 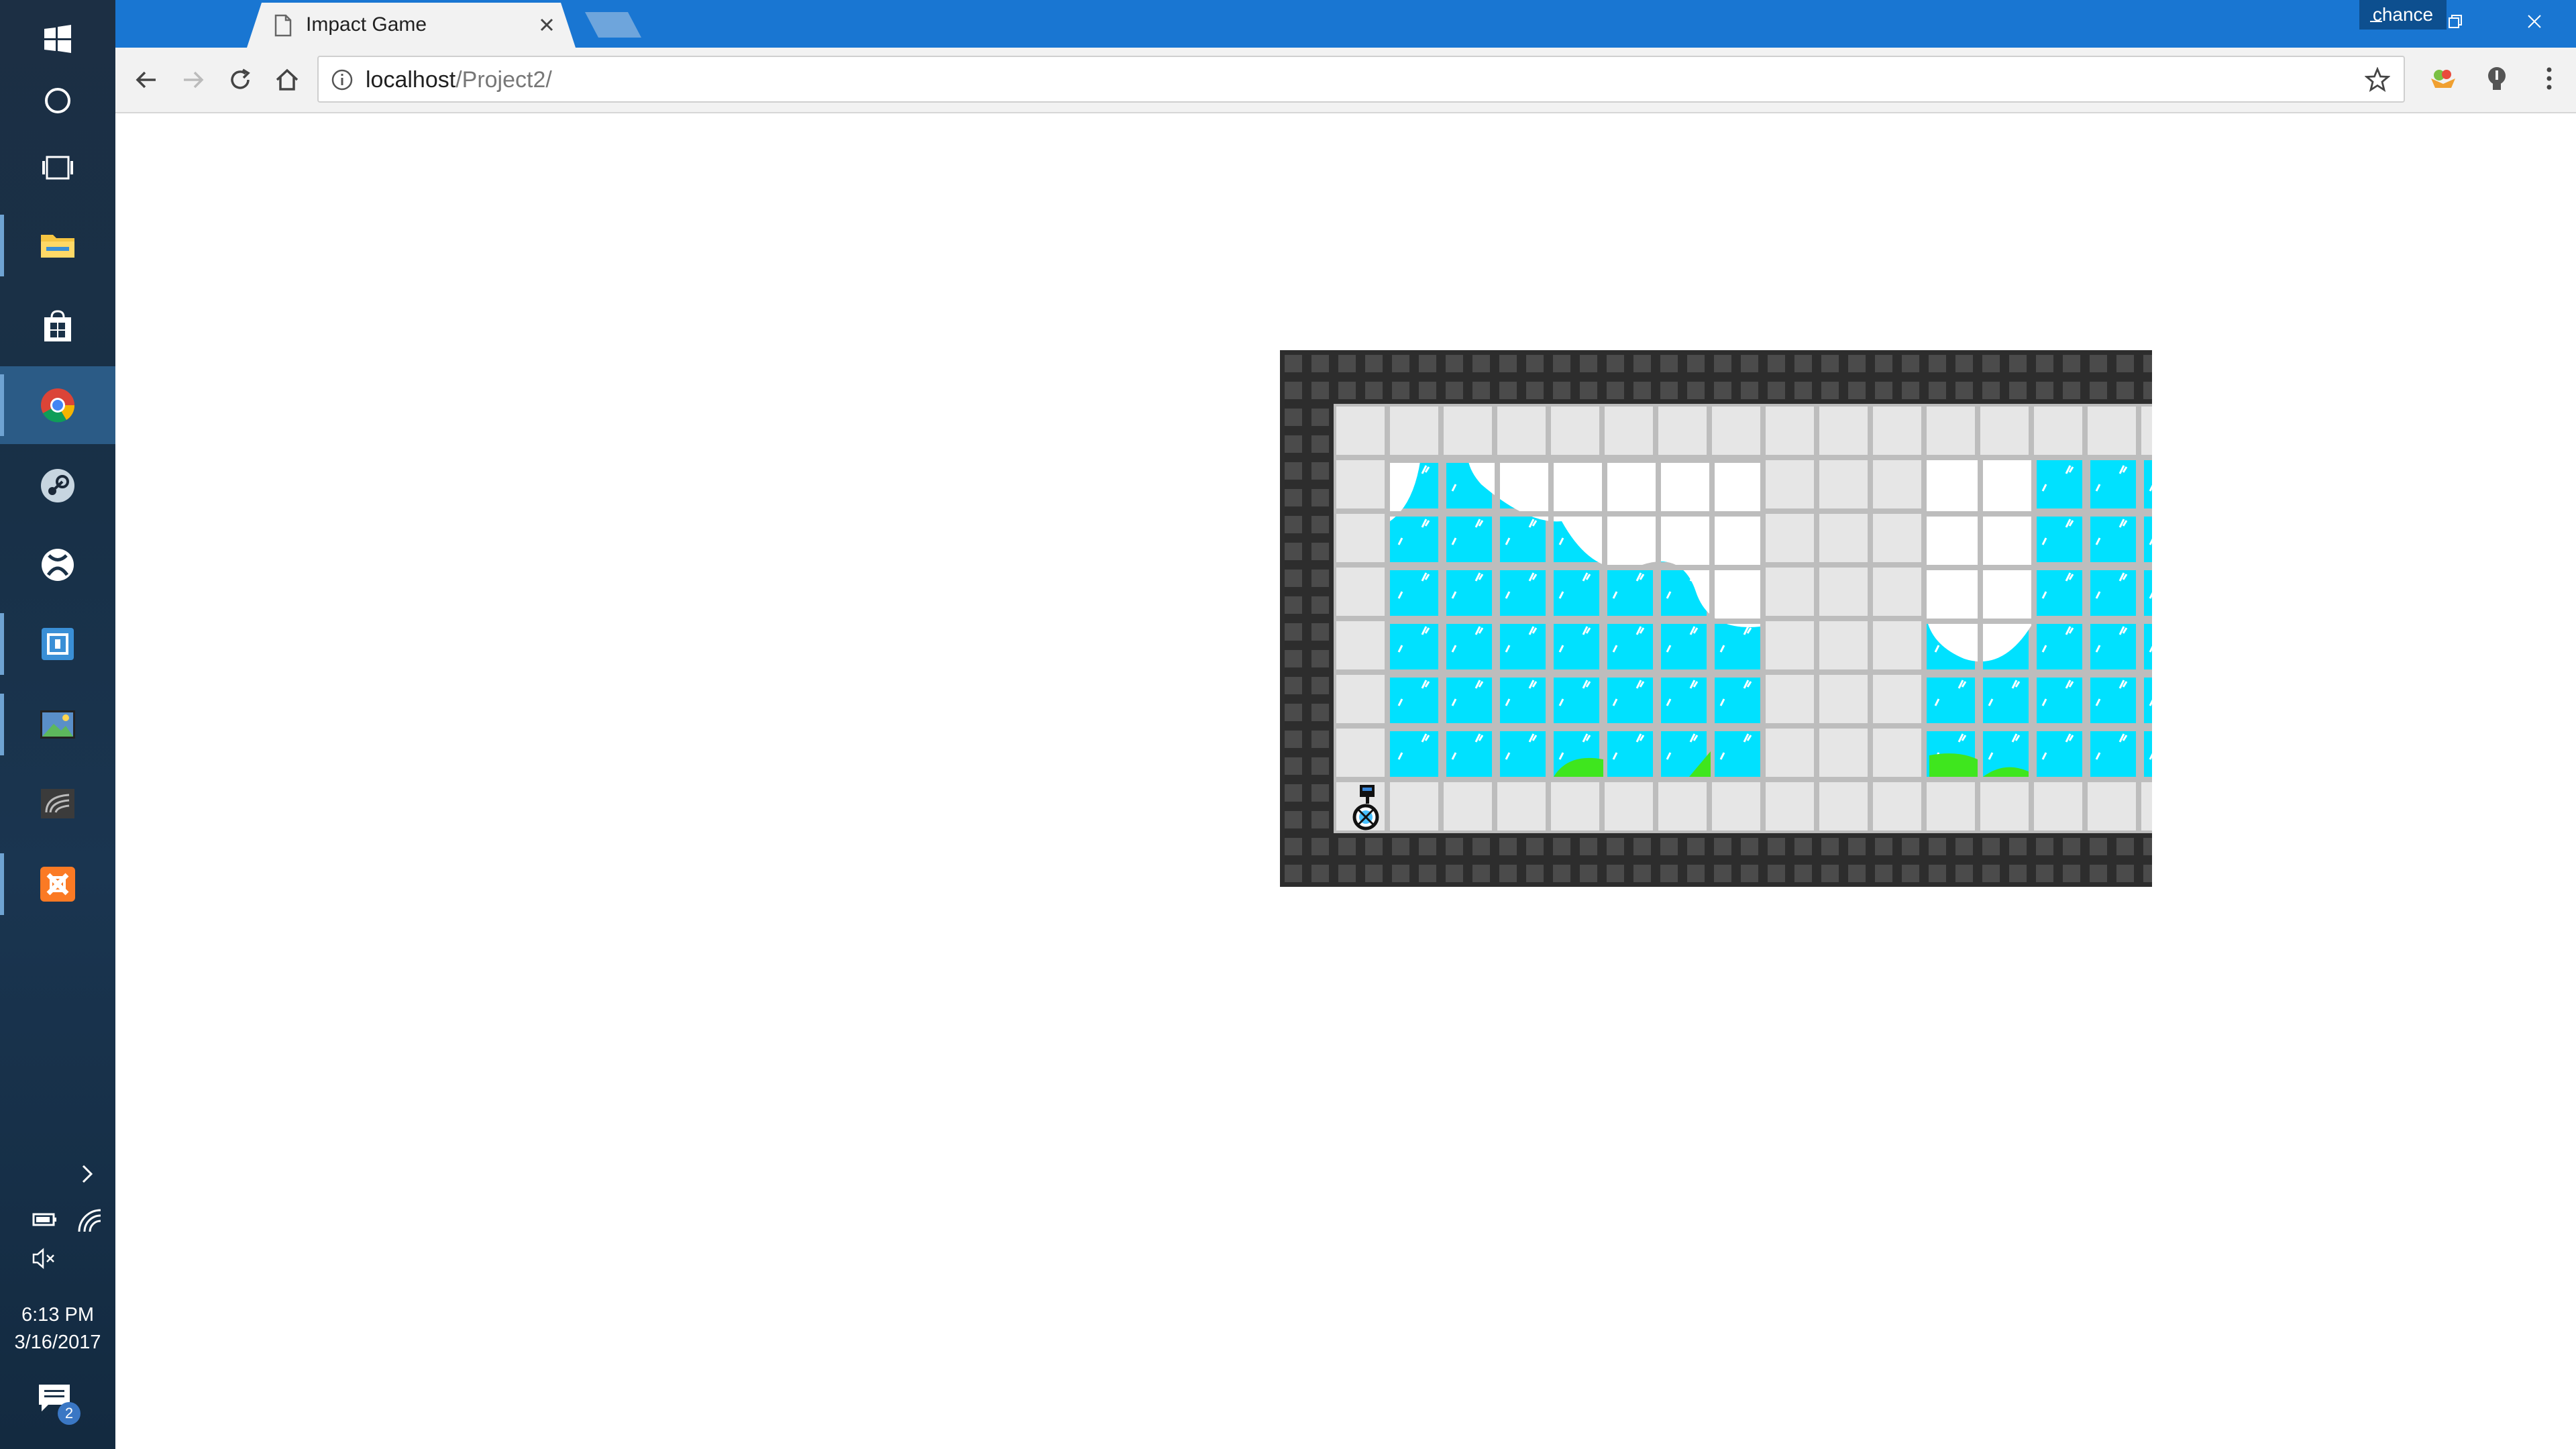 I want to click on windows-taskbar: 6:13 PM 3/16/2017 2, so click(x=57, y=724).